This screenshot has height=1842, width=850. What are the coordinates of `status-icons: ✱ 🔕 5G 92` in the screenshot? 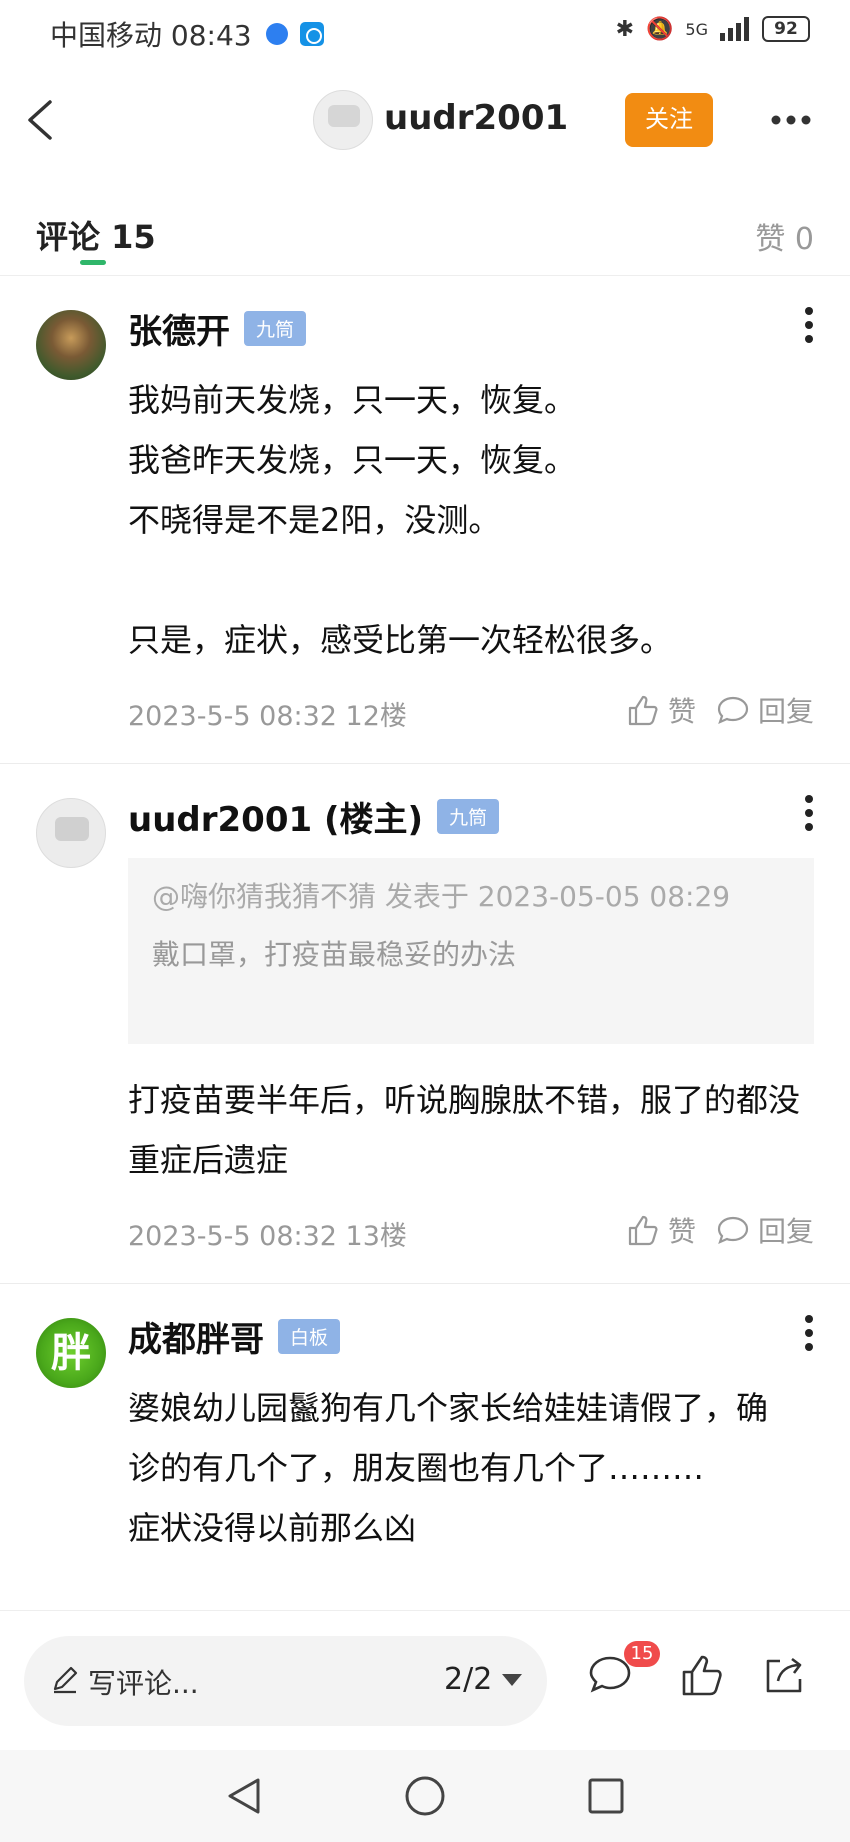 It's located at (713, 29).